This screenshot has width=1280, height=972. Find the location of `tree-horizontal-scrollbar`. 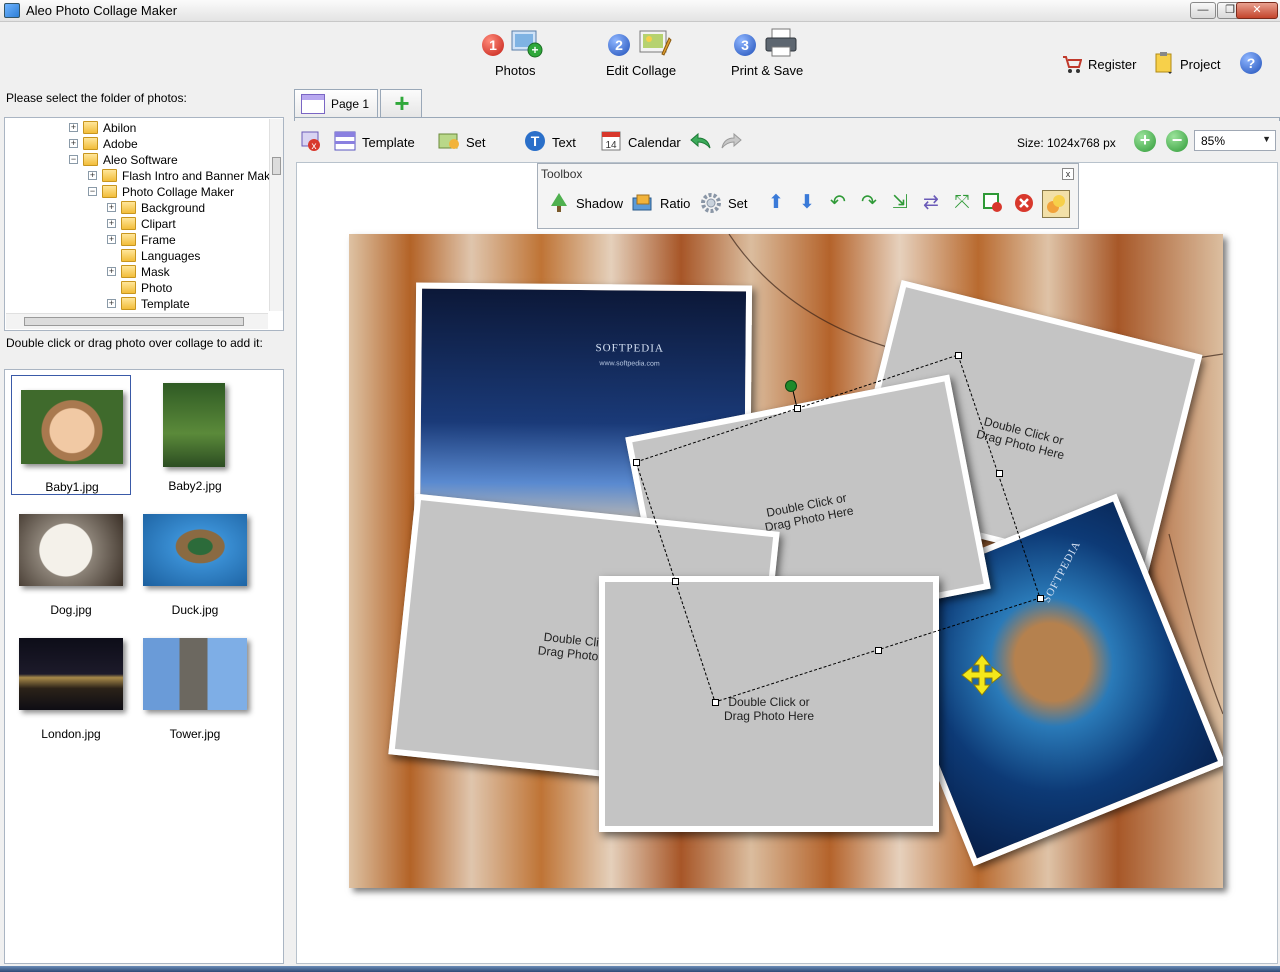

tree-horizontal-scrollbar is located at coordinates (137, 321).